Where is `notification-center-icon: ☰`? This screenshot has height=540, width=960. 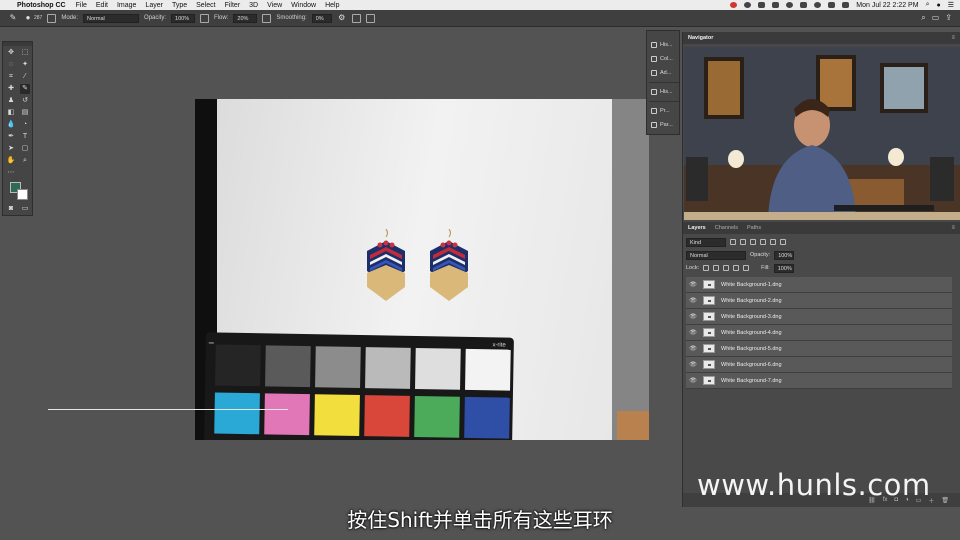
notification-center-icon: ☰ is located at coordinates (951, 5).